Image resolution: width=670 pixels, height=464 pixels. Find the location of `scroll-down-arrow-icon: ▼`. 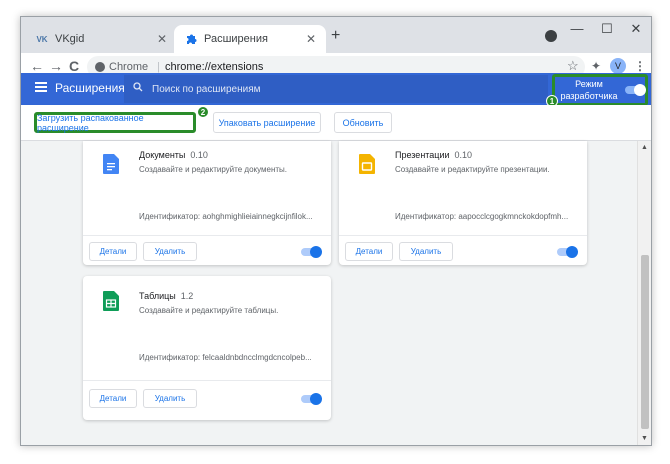

scroll-down-arrow-icon: ▼ is located at coordinates (644, 438).